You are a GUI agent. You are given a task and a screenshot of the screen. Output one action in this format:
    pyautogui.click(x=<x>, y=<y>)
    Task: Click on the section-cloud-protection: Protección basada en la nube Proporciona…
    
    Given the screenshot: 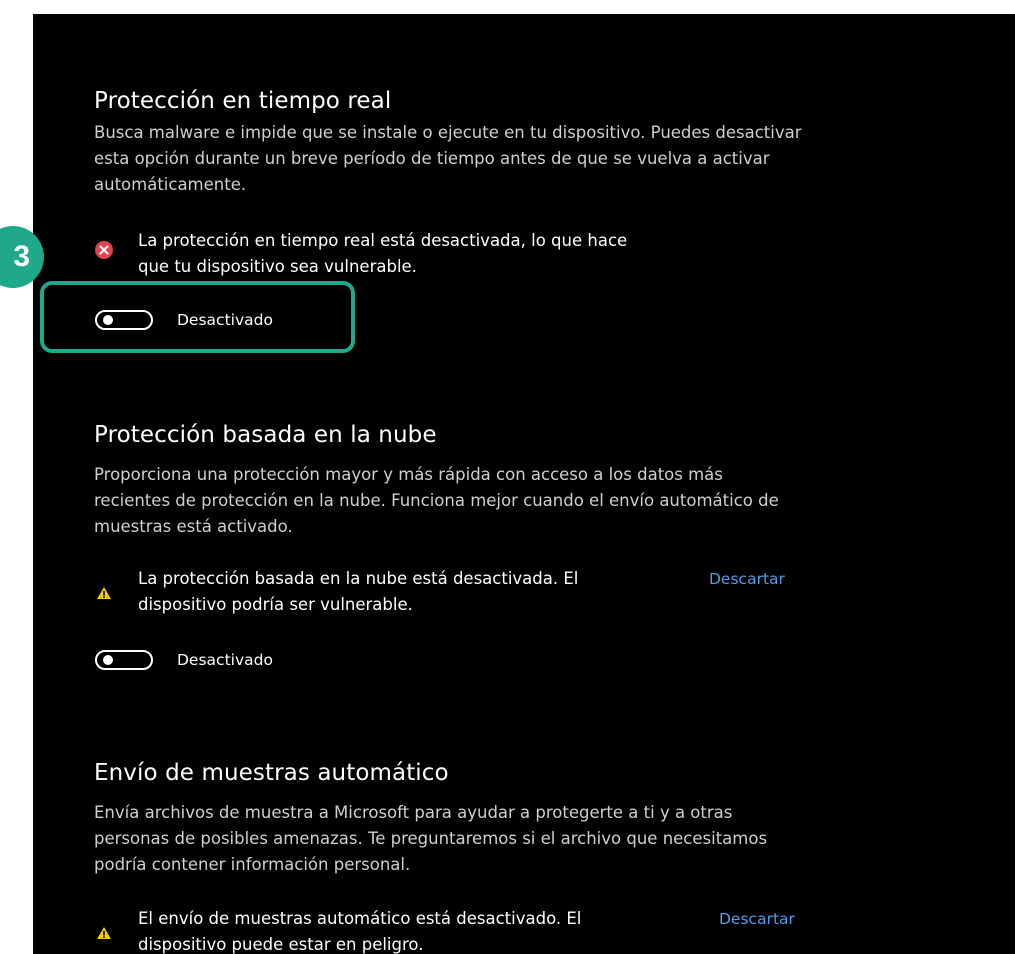 What is the action you would take?
    pyautogui.click(x=454, y=480)
    